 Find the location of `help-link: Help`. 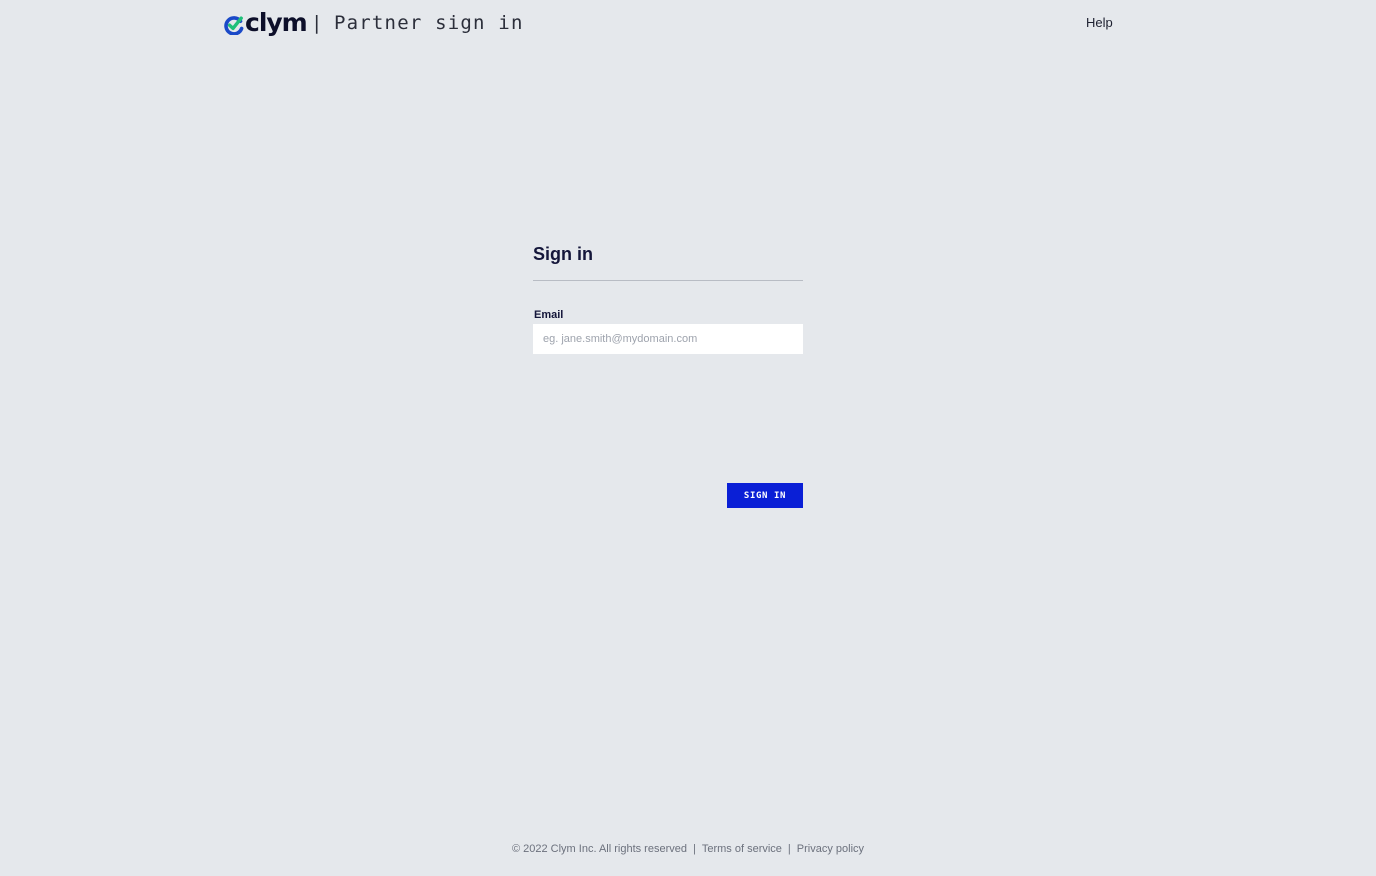

help-link: Help is located at coordinates (1099, 23).